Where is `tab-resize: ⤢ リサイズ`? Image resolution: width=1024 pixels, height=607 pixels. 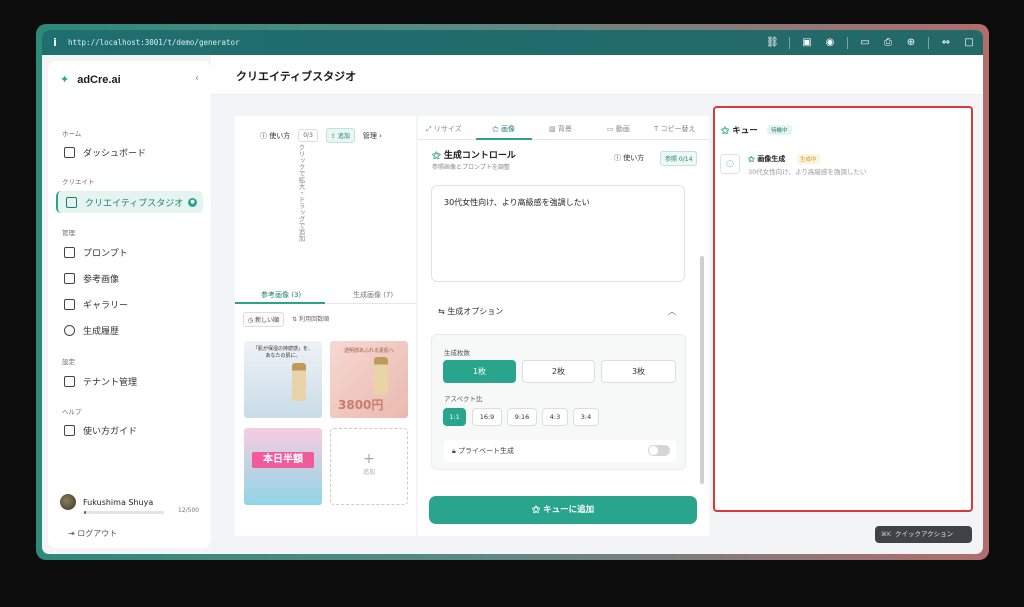 tab-resize: ⤢ リサイズ is located at coordinates (444, 129).